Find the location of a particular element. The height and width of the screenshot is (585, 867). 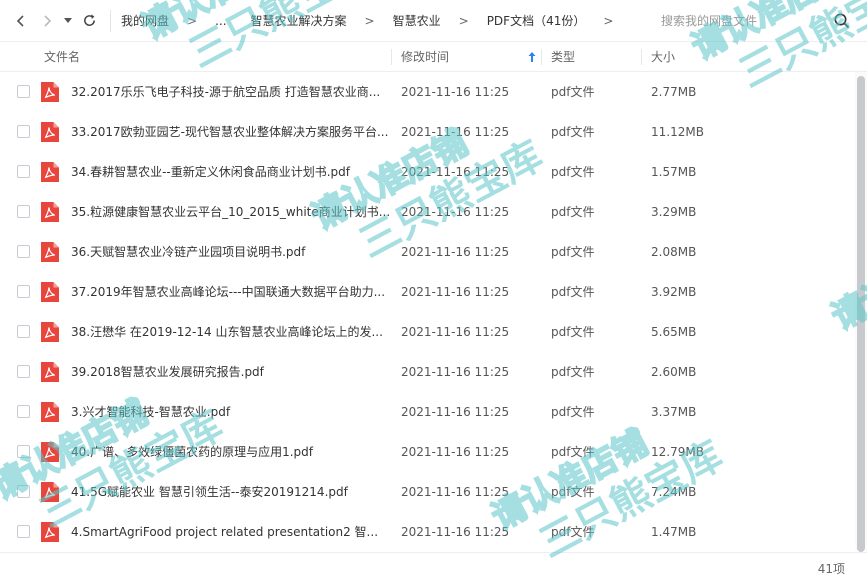

file-name: 34.春耕智慧农业--重新定义休闲食品商业计划书.pdf is located at coordinates (231, 172).